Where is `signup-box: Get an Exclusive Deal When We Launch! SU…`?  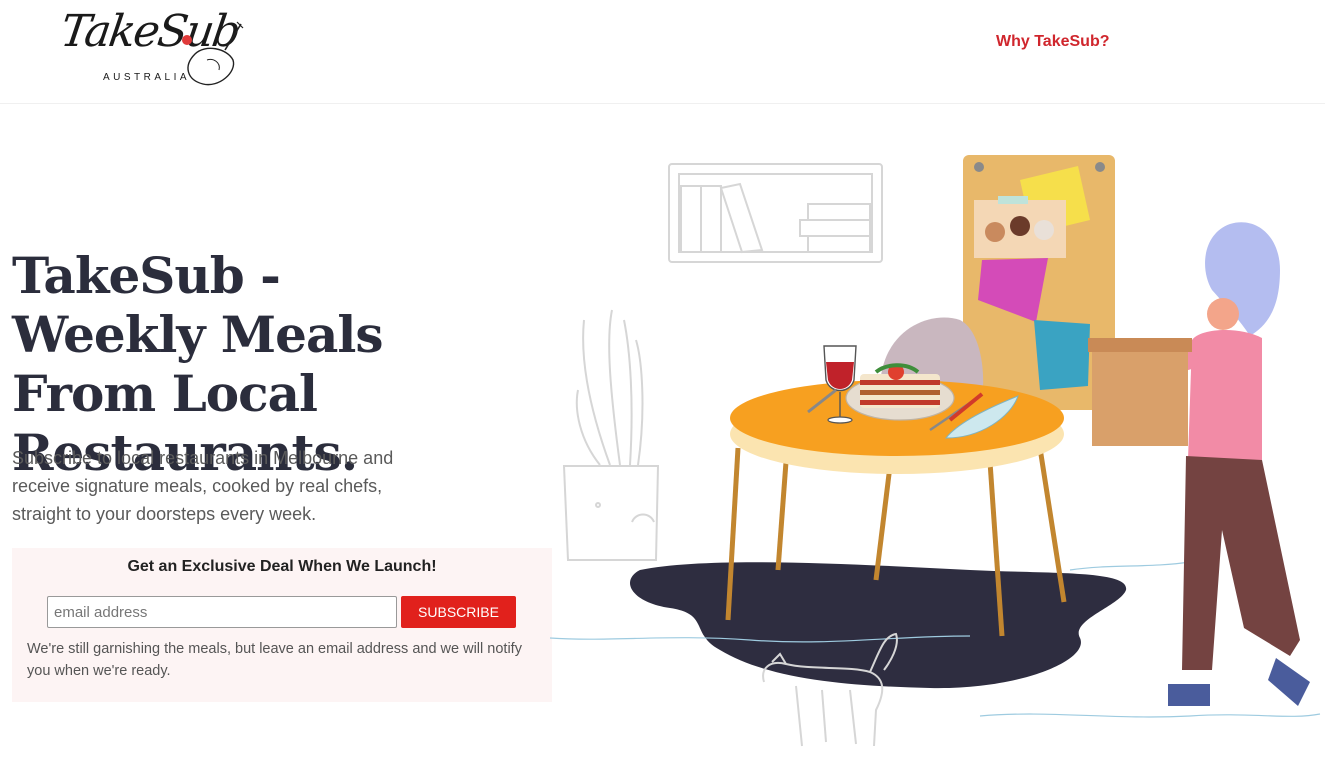
signup-box: Get an Exclusive Deal When We Launch! SU… is located at coordinates (282, 625).